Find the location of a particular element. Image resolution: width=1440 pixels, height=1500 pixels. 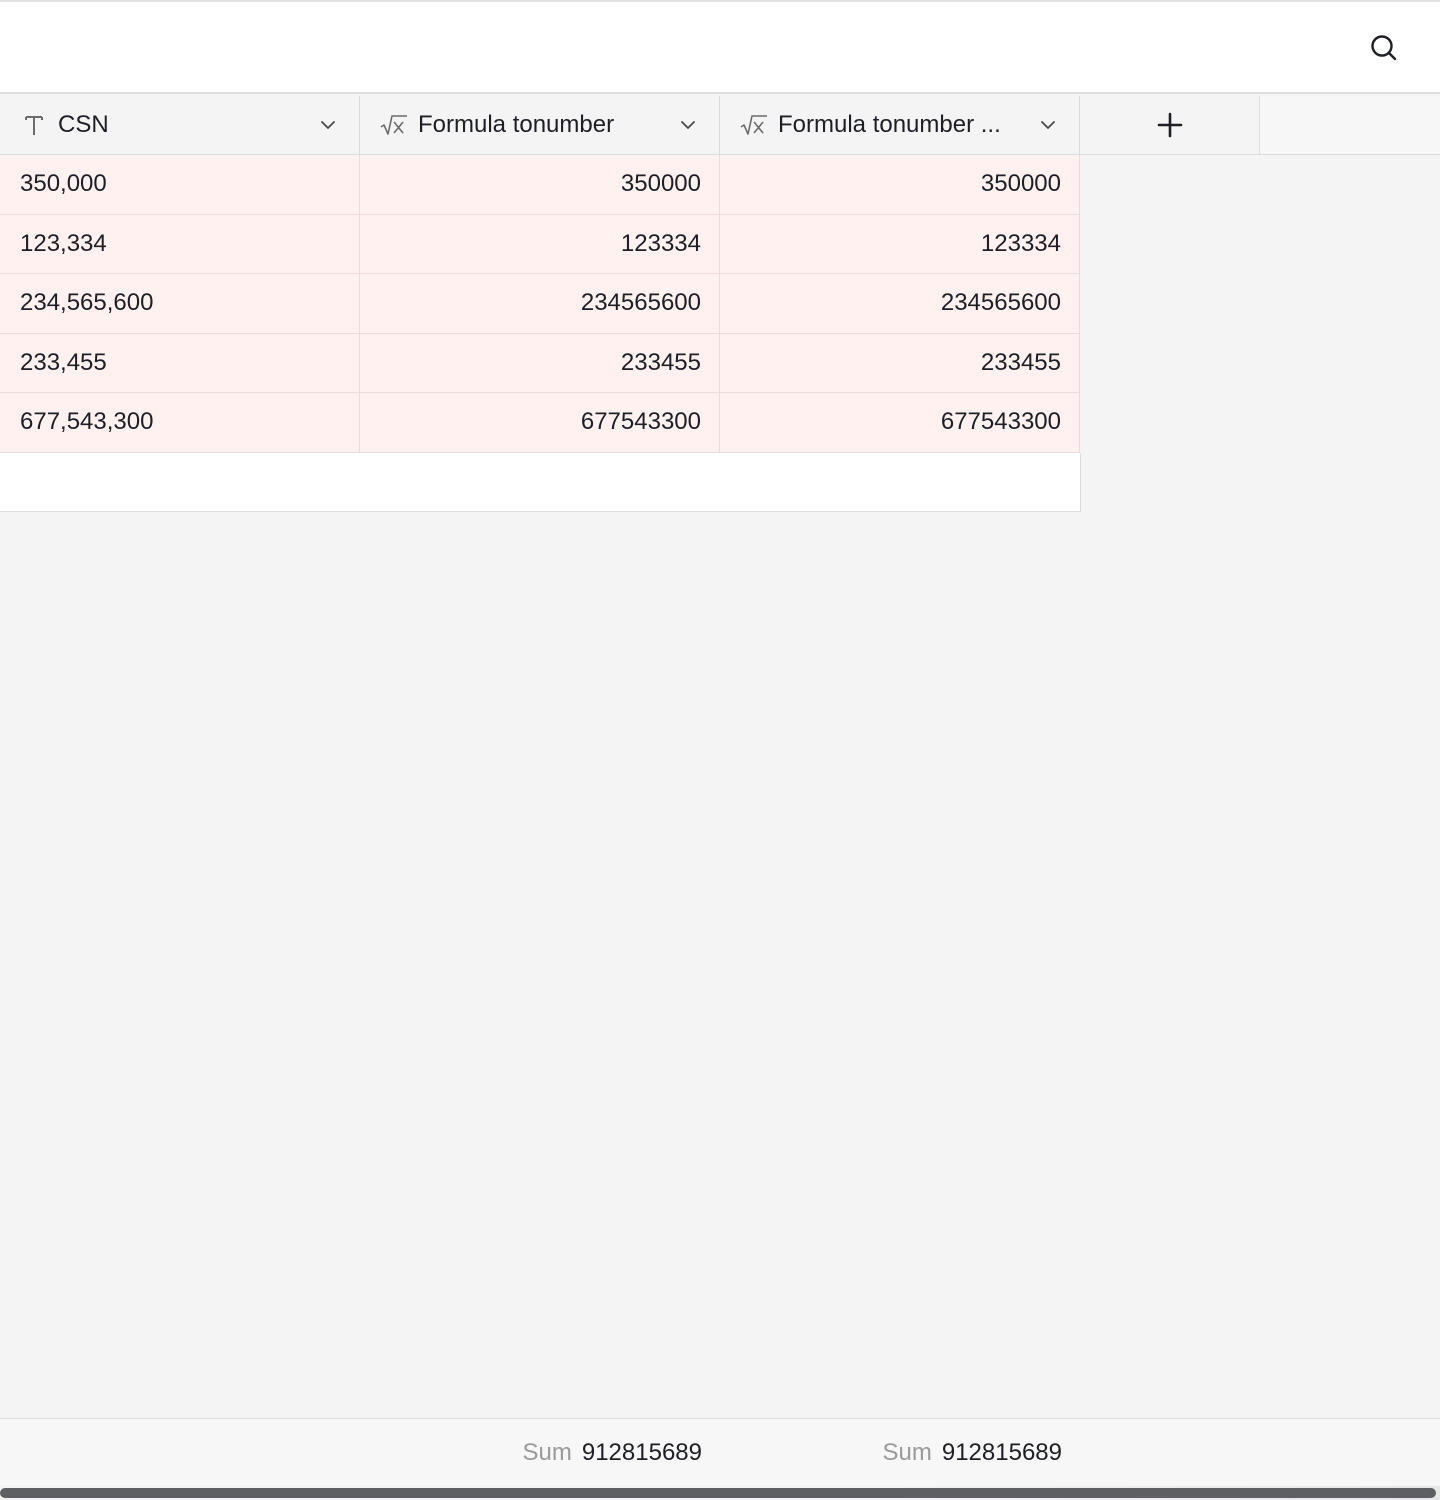

table-row: 233,455 233455 233455 is located at coordinates (720, 363).